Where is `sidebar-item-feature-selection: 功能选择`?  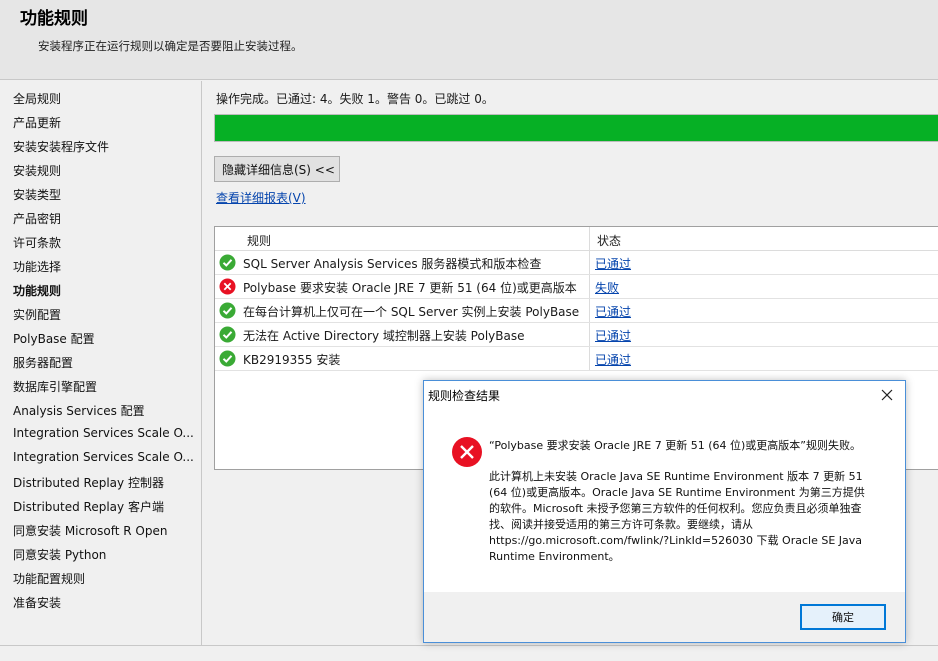 sidebar-item-feature-selection: 功能选择 is located at coordinates (105, 266).